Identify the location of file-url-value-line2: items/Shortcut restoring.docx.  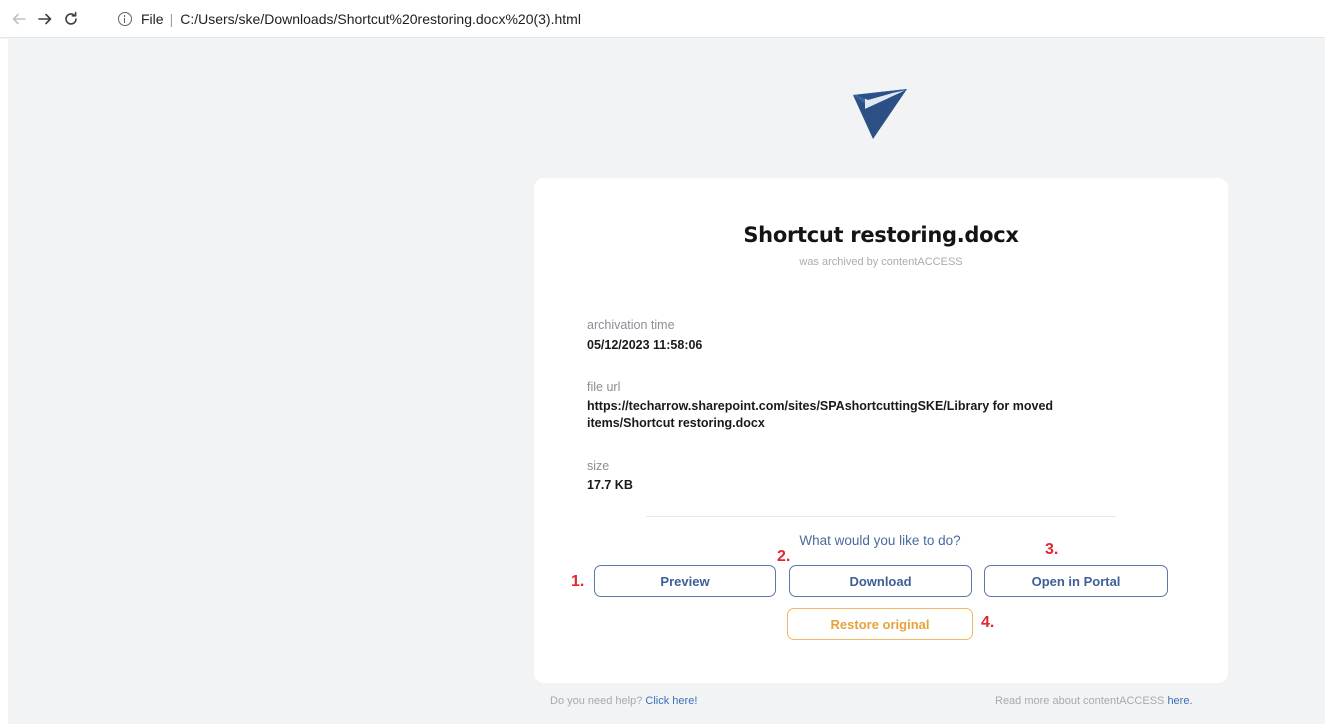
(676, 423).